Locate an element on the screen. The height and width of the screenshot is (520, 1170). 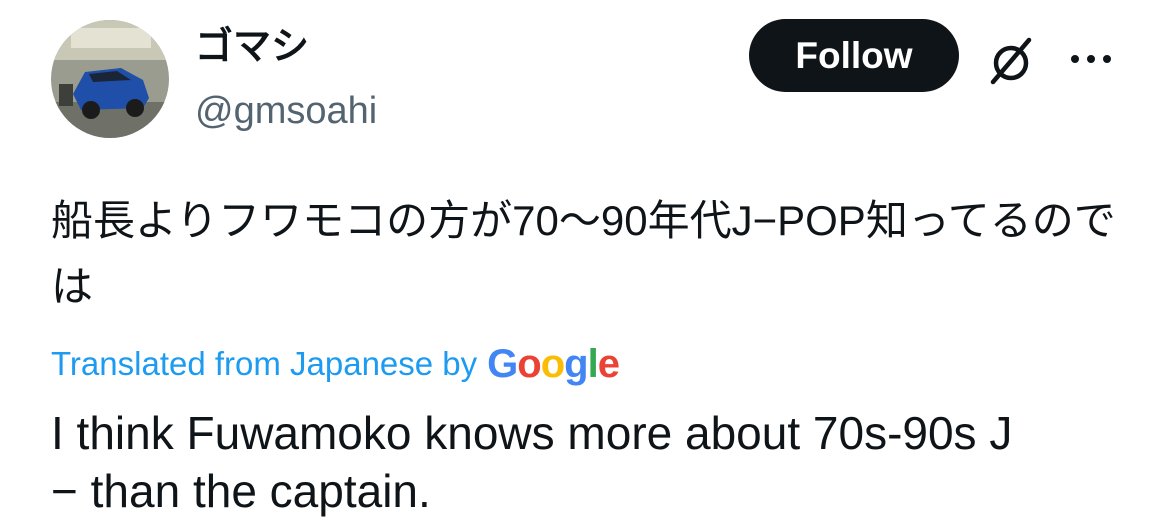
more-horizontal-icon is located at coordinates (1091, 59).